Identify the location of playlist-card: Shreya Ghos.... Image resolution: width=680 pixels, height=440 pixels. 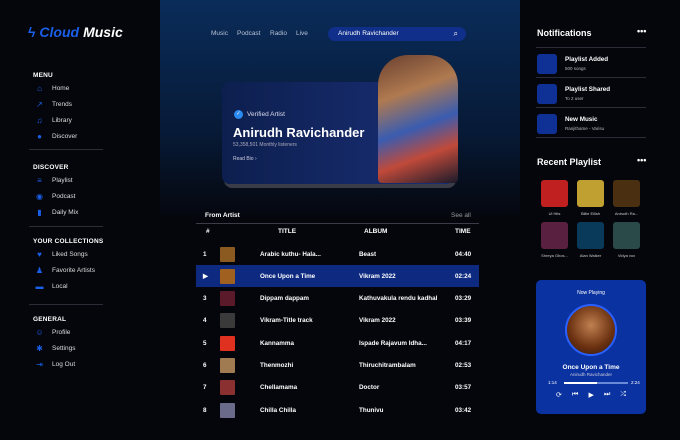
(554, 240).